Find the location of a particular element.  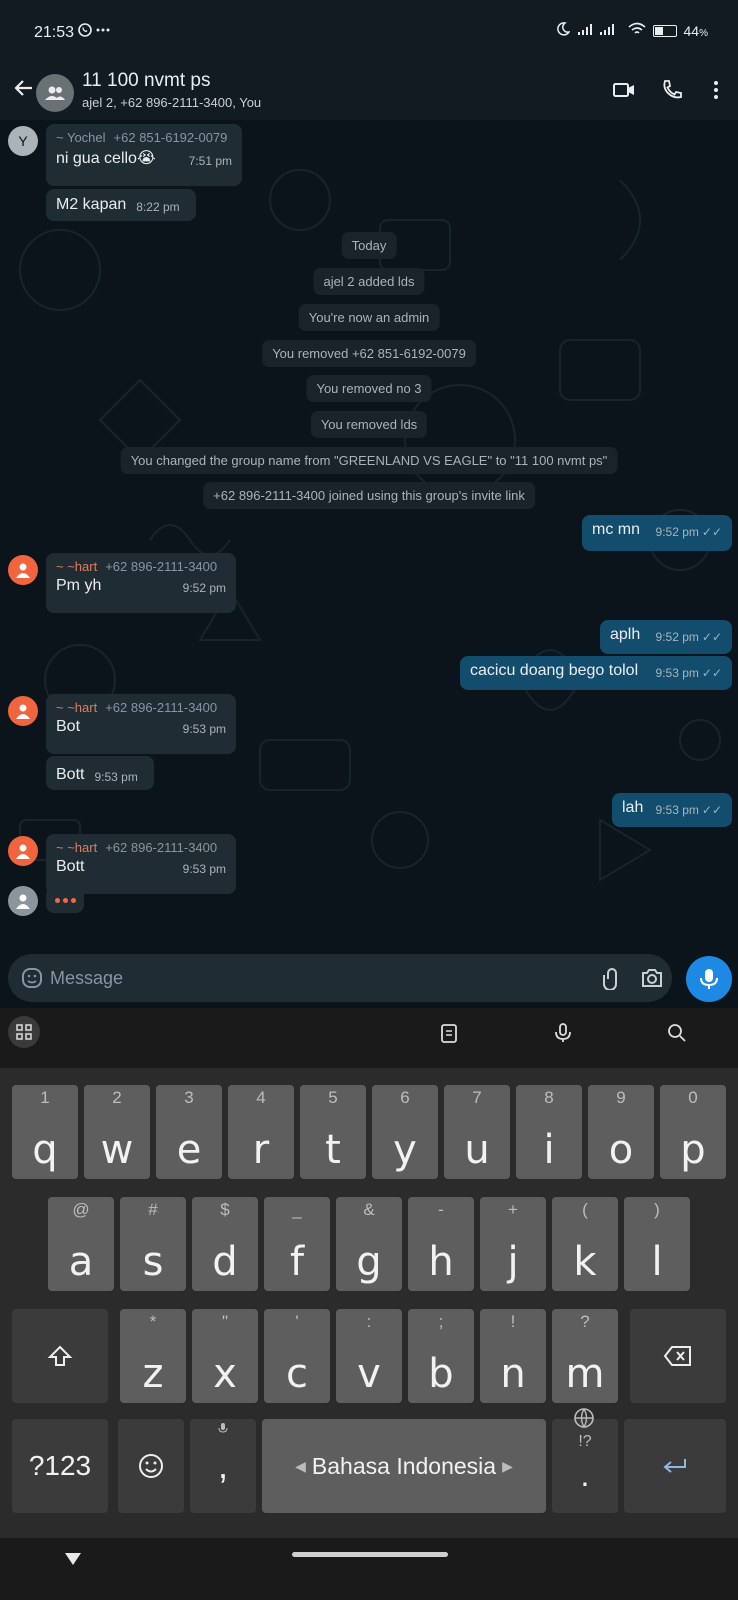

system-message: You removed no 3 is located at coordinates (369, 388).